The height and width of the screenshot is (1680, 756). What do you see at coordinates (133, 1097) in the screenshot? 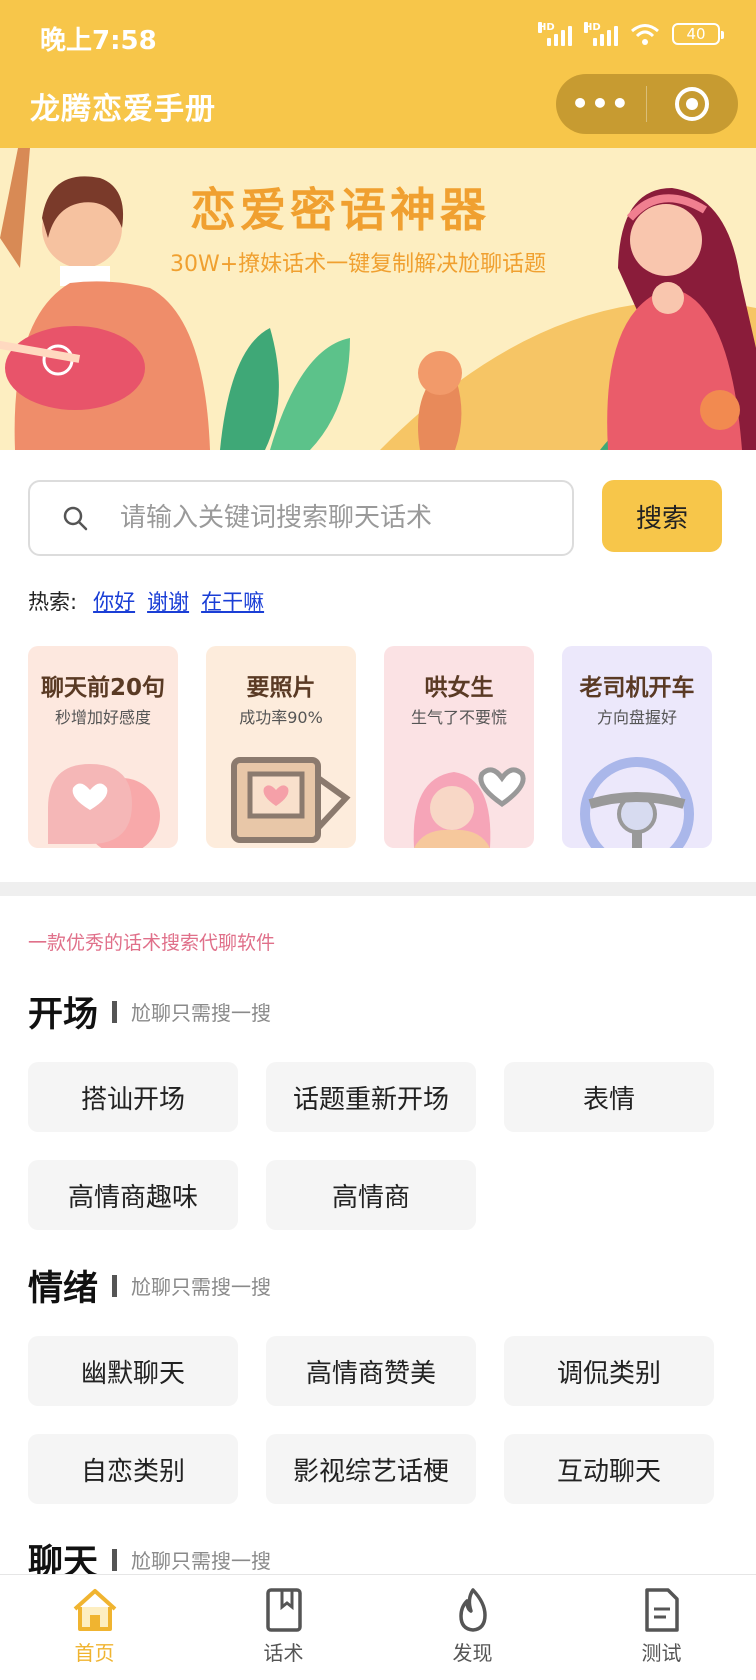
I see `tag-button: 搭讪开场` at bounding box center [133, 1097].